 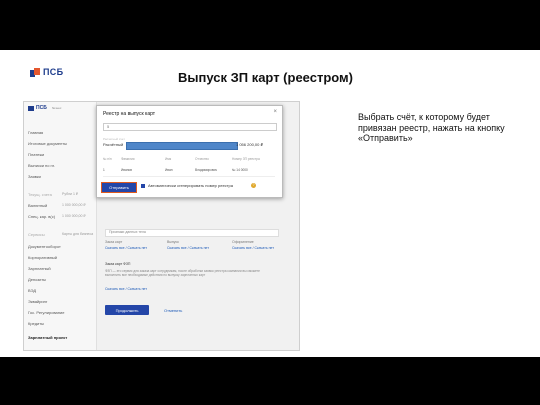 I want to click on filter-select-value: Признаки данных тела, so click(x=127, y=232).